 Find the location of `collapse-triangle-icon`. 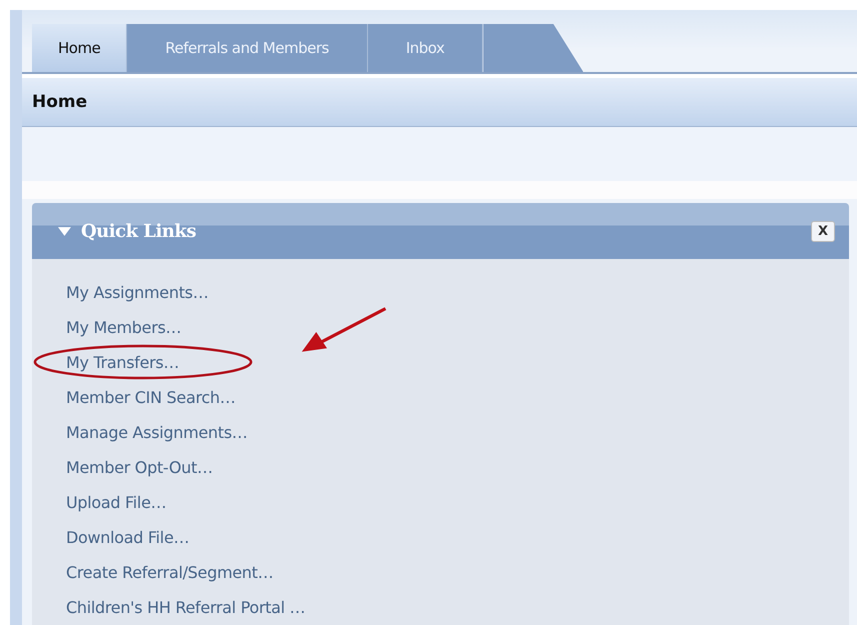

collapse-triangle-icon is located at coordinates (64, 231).